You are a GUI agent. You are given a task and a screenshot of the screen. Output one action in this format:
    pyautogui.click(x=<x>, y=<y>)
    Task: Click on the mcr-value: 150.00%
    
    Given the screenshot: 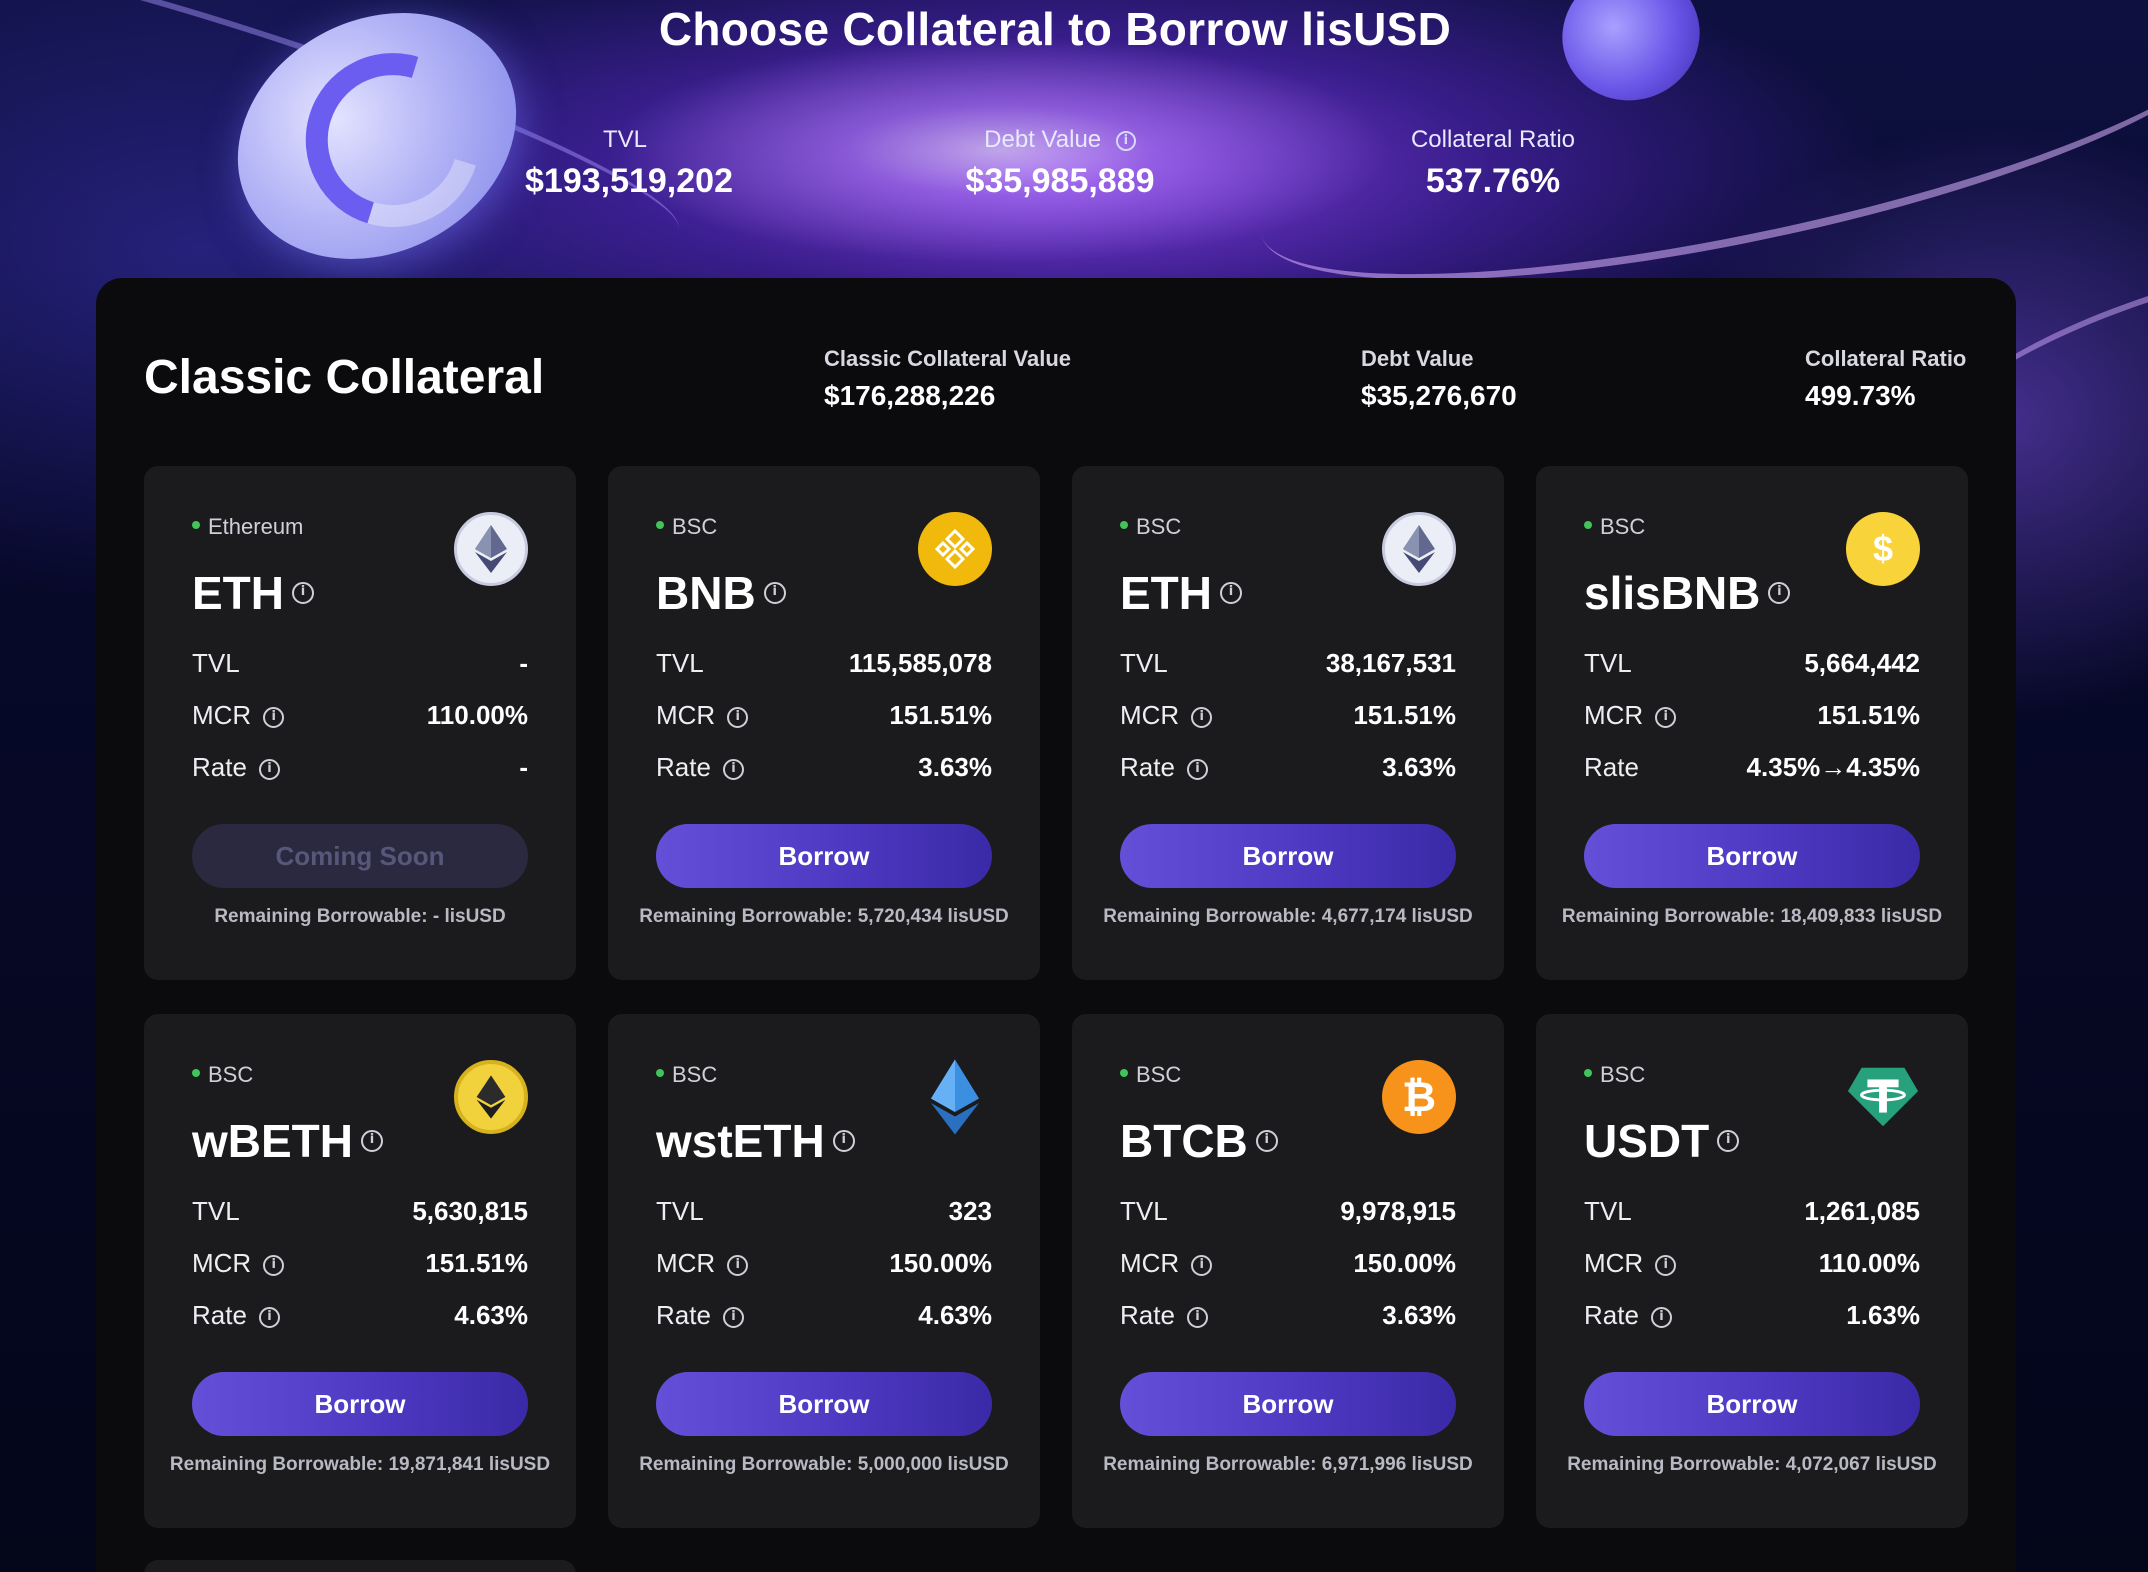 What is the action you would take?
    pyautogui.click(x=940, y=1263)
    